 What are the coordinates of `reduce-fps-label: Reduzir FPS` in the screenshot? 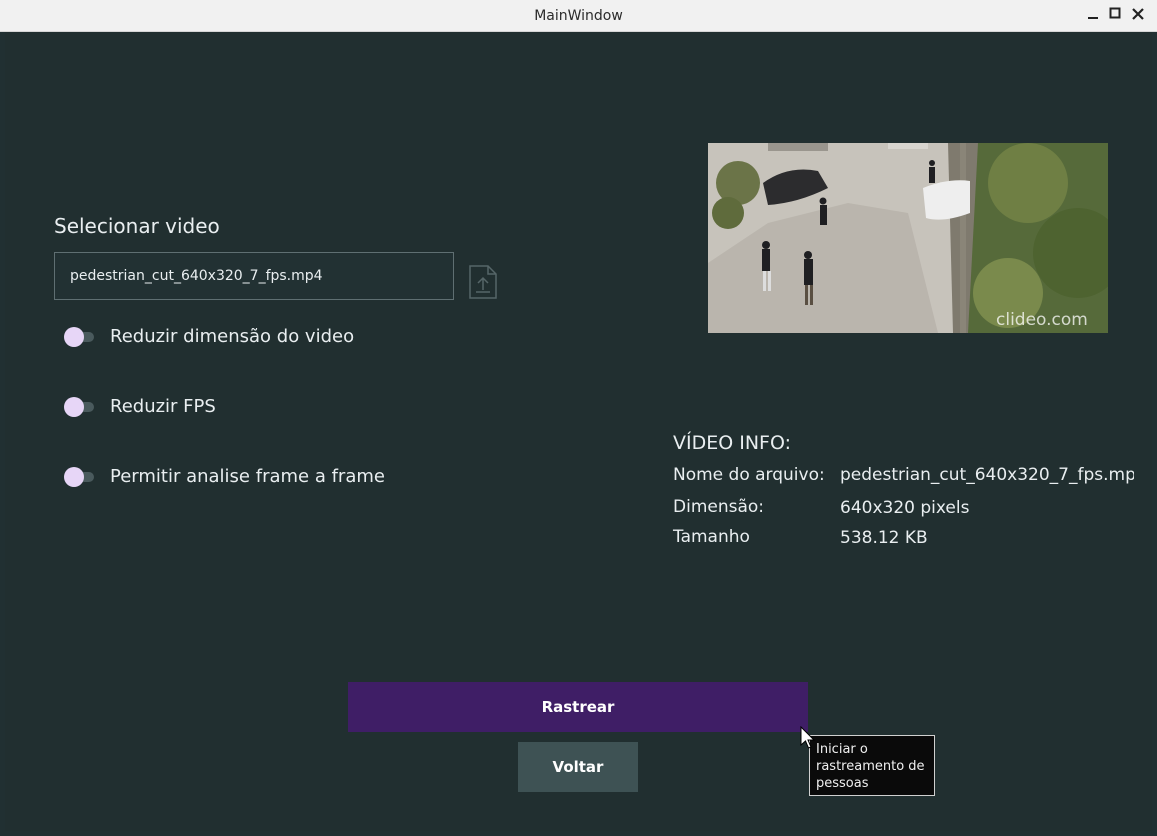 It's located at (163, 406).